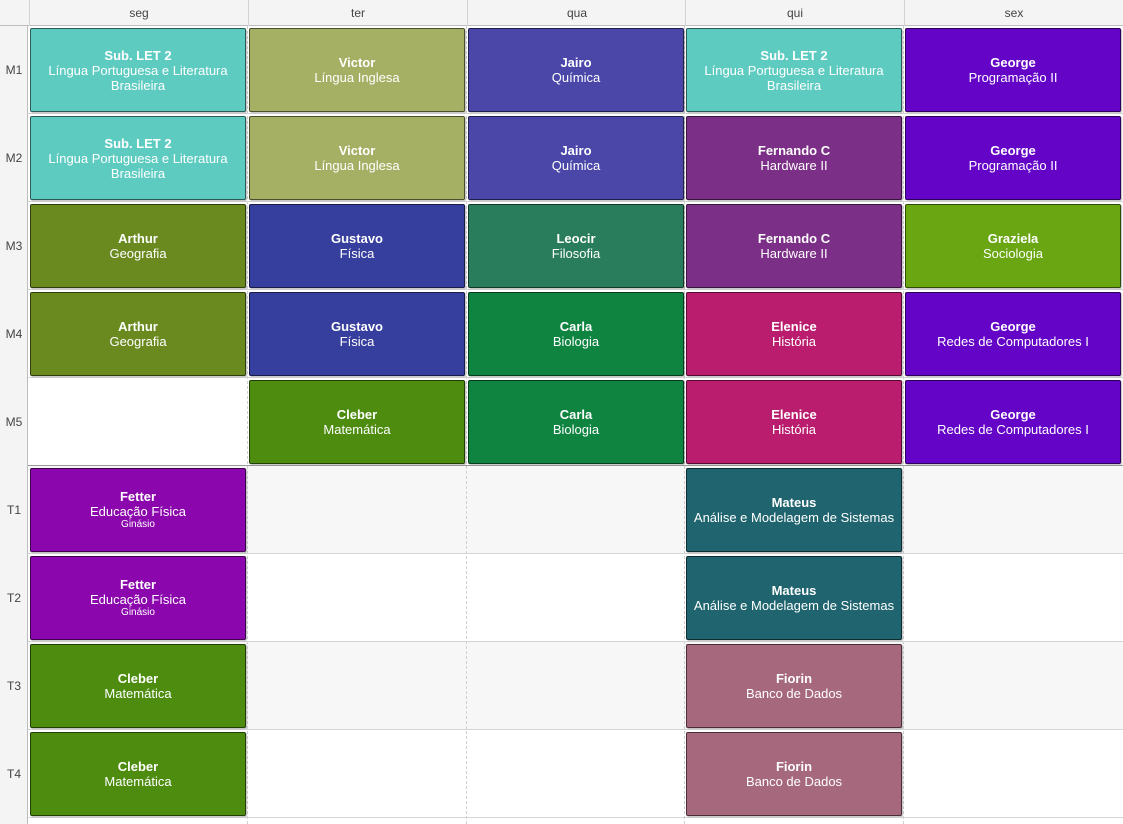  Describe the element at coordinates (794, 13) in the screenshot. I see `day-header-qui: qui` at that location.